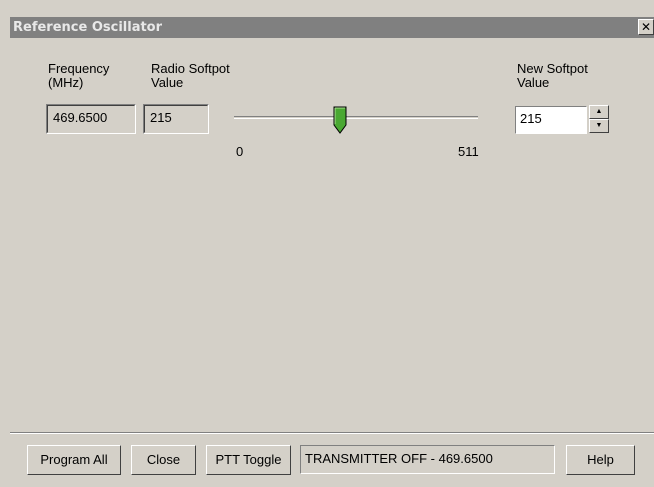 This screenshot has width=654, height=487. What do you see at coordinates (646, 27) in the screenshot?
I see `close-window-icon: ✕` at bounding box center [646, 27].